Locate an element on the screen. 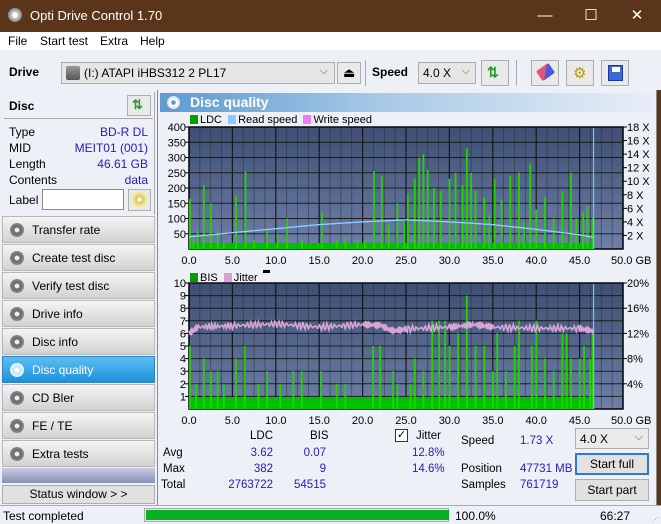 The height and width of the screenshot is (524, 661). x-tick-label: 35.0 is located at coordinates (492, 261).